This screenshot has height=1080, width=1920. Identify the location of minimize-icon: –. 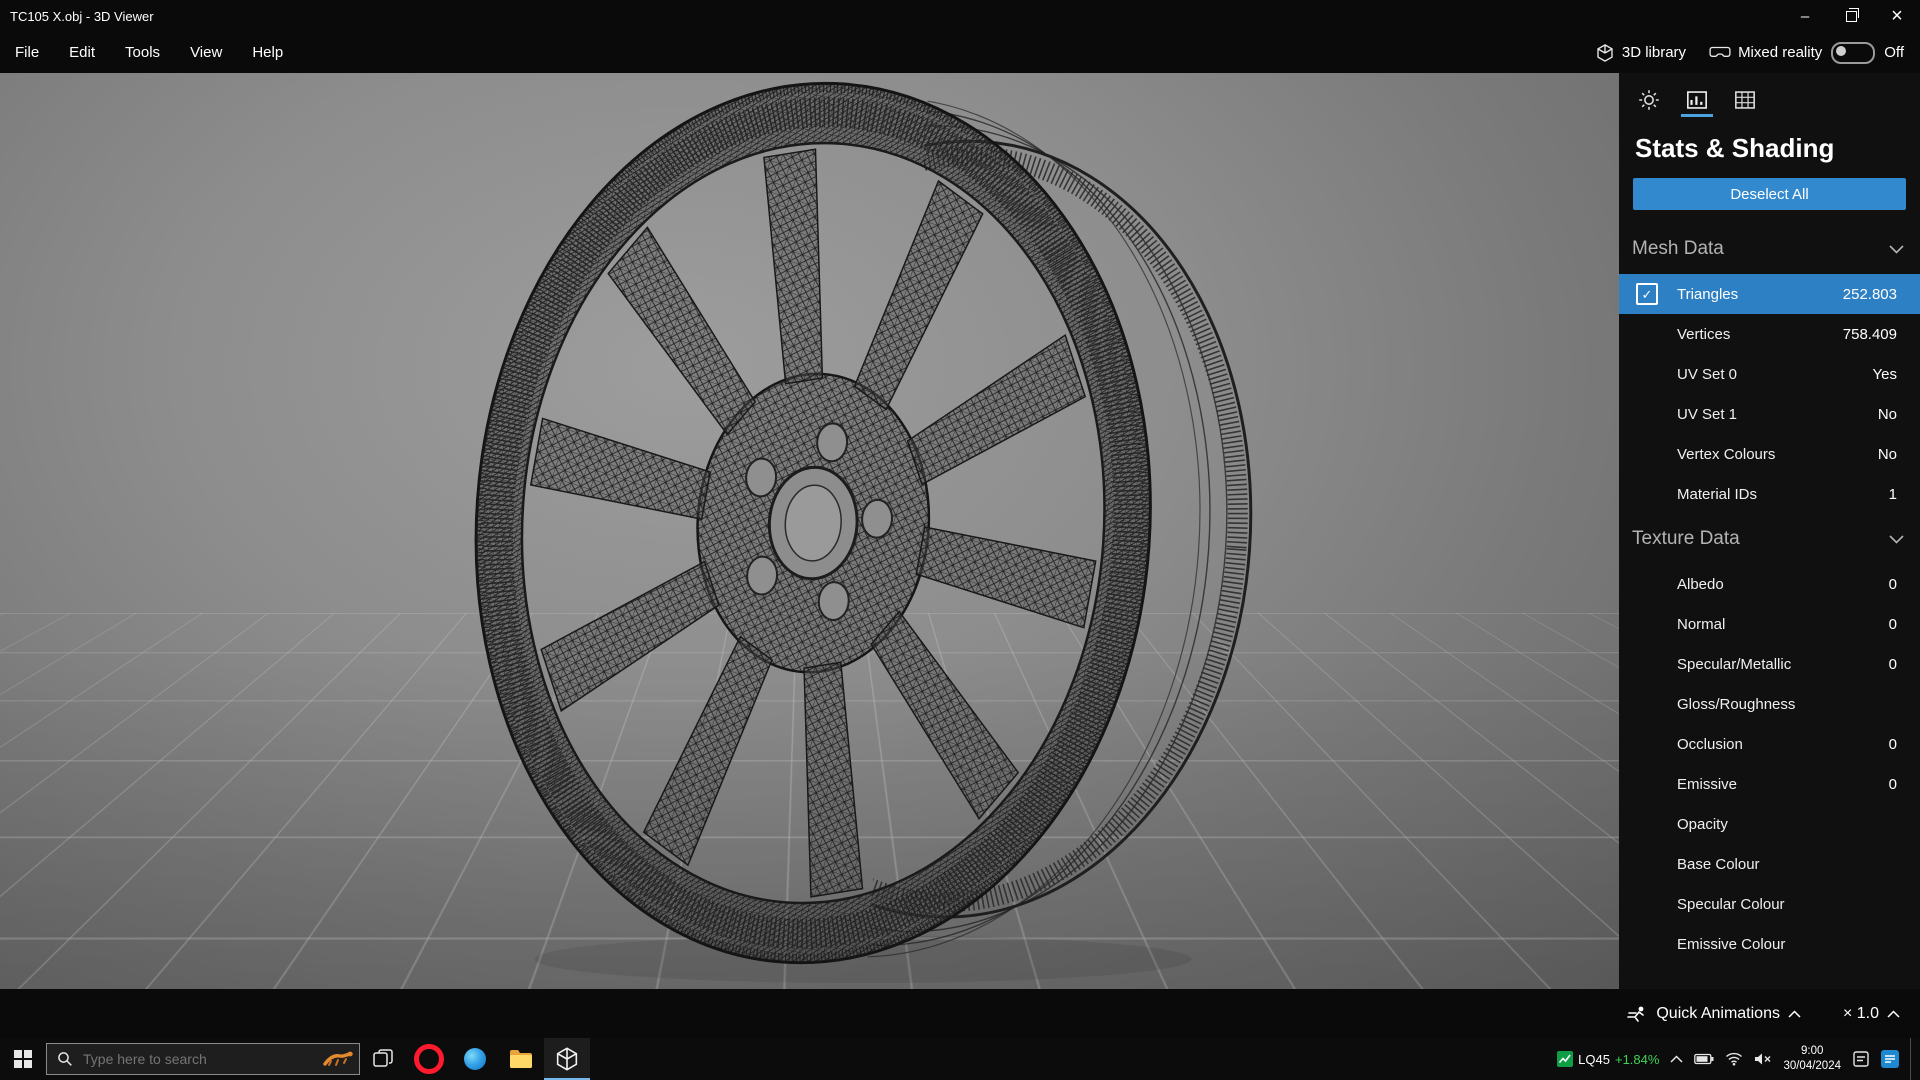
(1805, 16).